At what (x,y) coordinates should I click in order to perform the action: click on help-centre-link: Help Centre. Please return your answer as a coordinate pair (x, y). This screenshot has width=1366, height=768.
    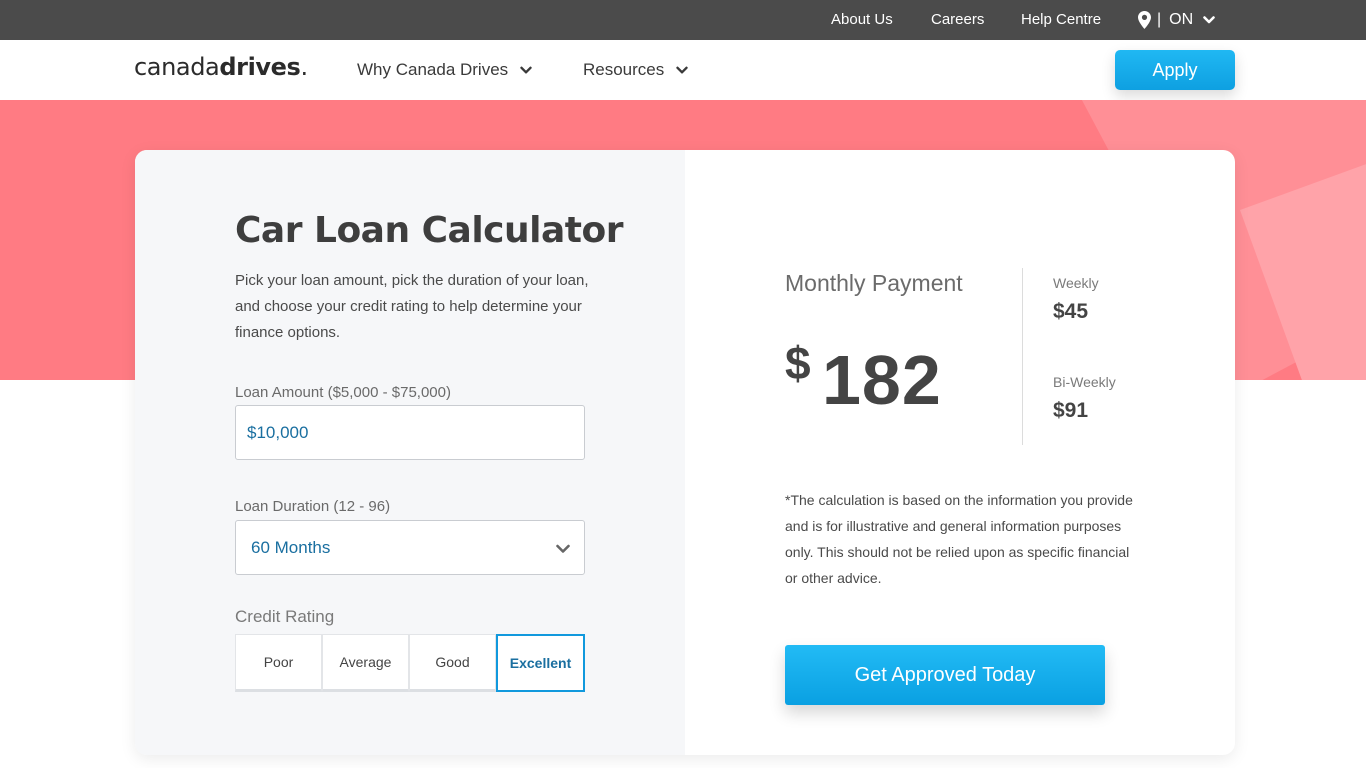
    Looking at the image, I should click on (1061, 19).